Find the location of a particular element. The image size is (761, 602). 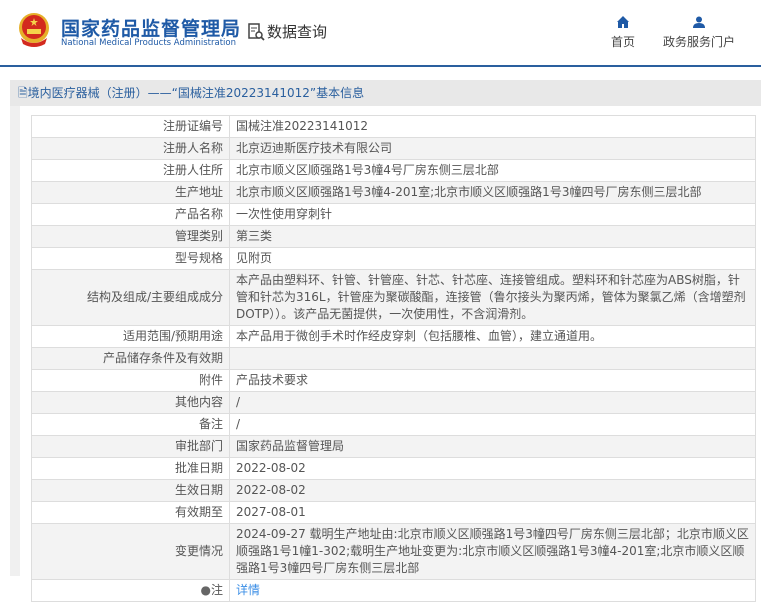

table-row: 生效日期 2022-08-02 is located at coordinates (393, 490).